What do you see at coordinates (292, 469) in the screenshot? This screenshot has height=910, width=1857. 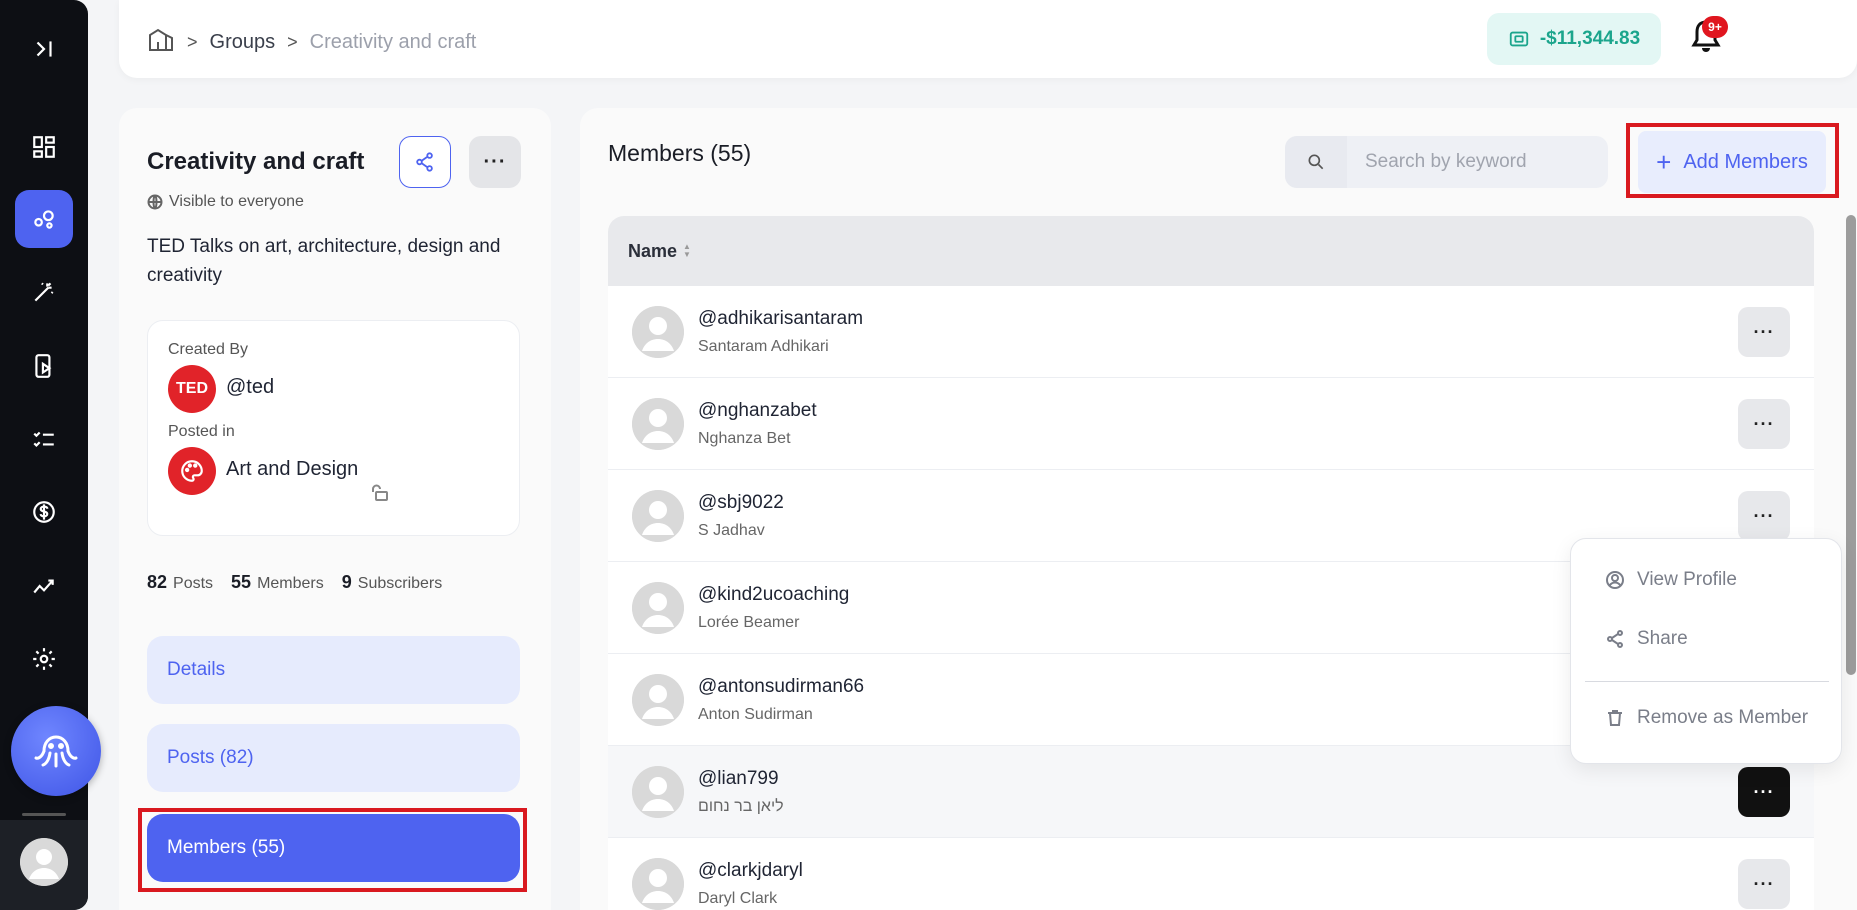 I see `posted-in-category: Art and Design` at bounding box center [292, 469].